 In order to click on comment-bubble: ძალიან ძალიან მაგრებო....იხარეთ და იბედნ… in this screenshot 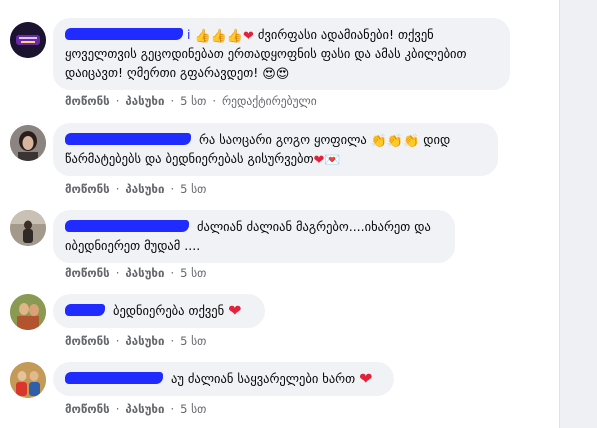, I will do `click(254, 236)`.